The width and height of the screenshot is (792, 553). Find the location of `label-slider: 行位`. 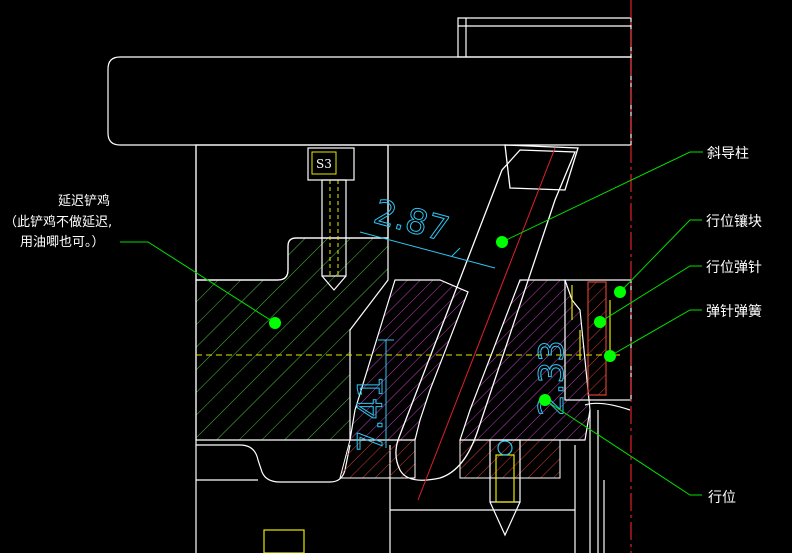

label-slider: 行位 is located at coordinates (722, 498).